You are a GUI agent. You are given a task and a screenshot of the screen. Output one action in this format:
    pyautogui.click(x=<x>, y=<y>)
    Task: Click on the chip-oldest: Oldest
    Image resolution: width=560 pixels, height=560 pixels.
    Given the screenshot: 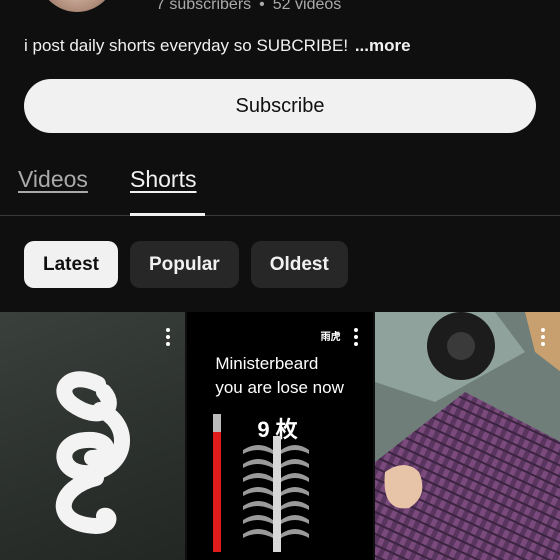 What is the action you would take?
    pyautogui.click(x=299, y=264)
    